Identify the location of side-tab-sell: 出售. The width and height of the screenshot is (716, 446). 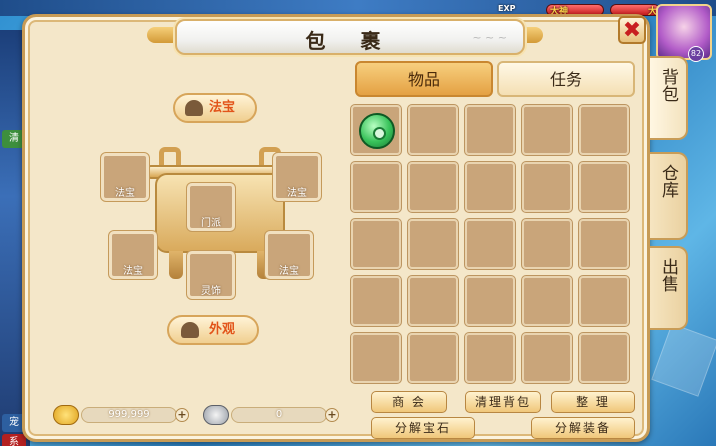
(669, 288).